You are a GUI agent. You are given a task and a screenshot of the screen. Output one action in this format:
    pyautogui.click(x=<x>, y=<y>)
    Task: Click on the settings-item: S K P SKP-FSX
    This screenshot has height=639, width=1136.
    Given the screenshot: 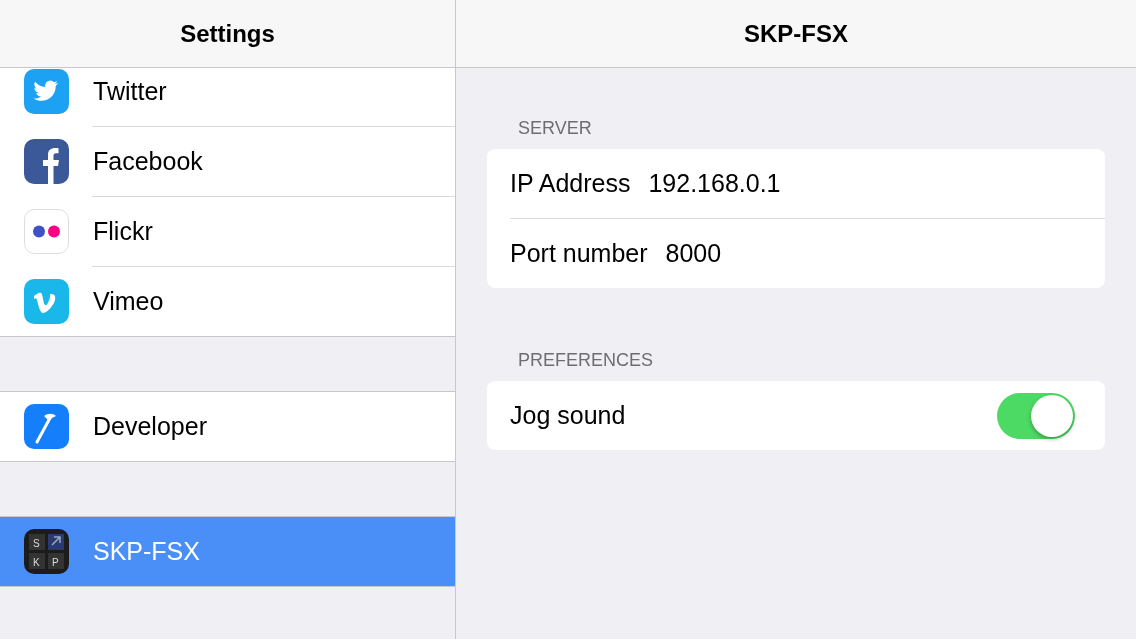 What is the action you would take?
    pyautogui.click(x=227, y=551)
    